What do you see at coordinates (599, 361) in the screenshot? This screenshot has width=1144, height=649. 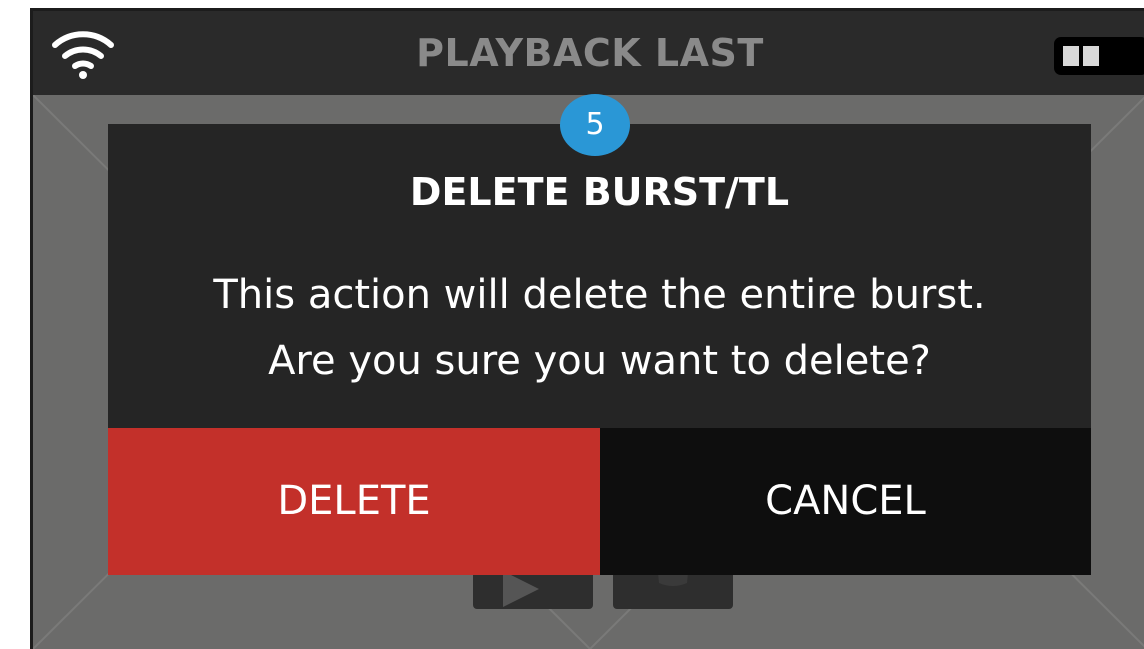 I see `dialog-message-line: Are you sure you want to delete?` at bounding box center [599, 361].